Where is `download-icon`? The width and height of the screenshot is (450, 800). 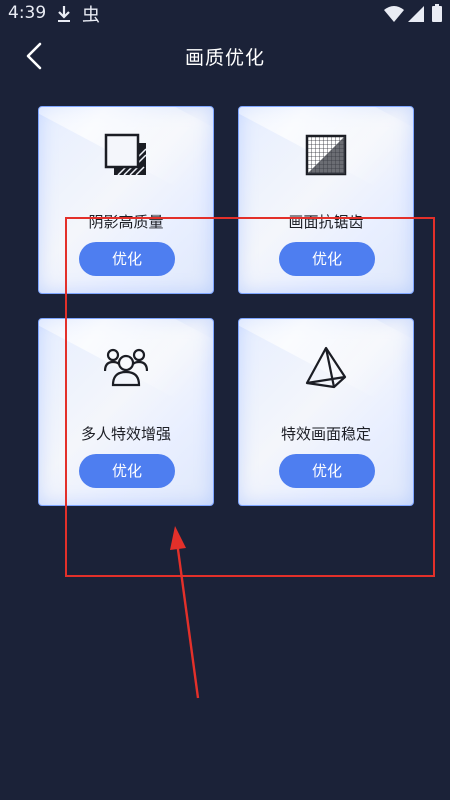 download-icon is located at coordinates (64, 14).